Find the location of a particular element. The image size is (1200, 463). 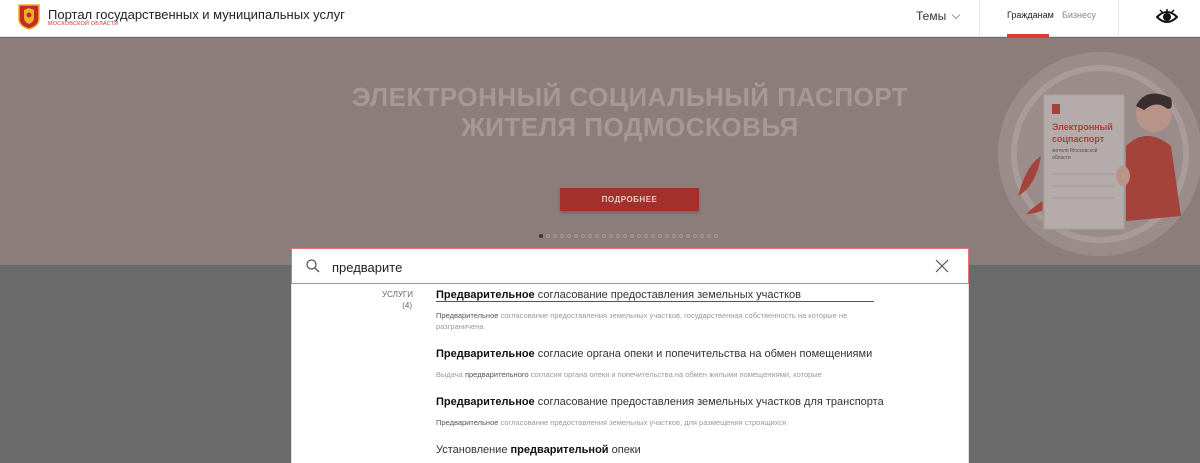

carousel-dots is located at coordinates (628, 236).